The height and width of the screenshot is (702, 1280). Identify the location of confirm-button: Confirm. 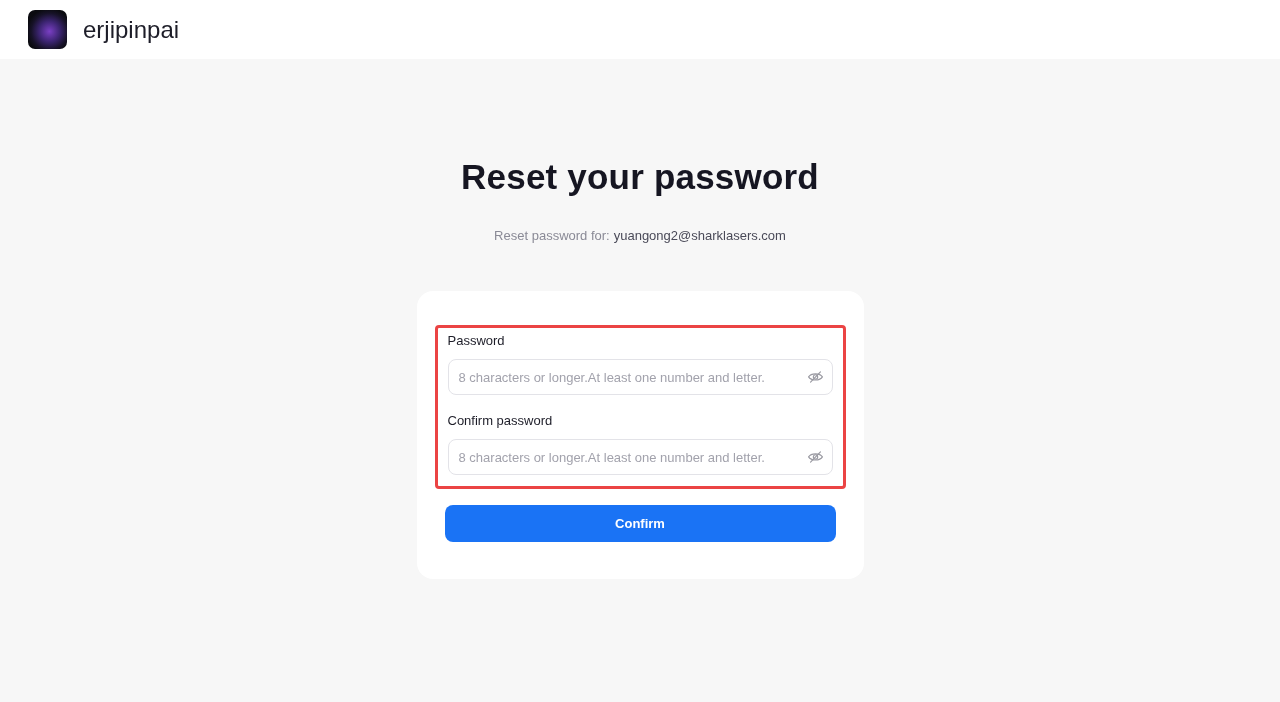
(640, 523).